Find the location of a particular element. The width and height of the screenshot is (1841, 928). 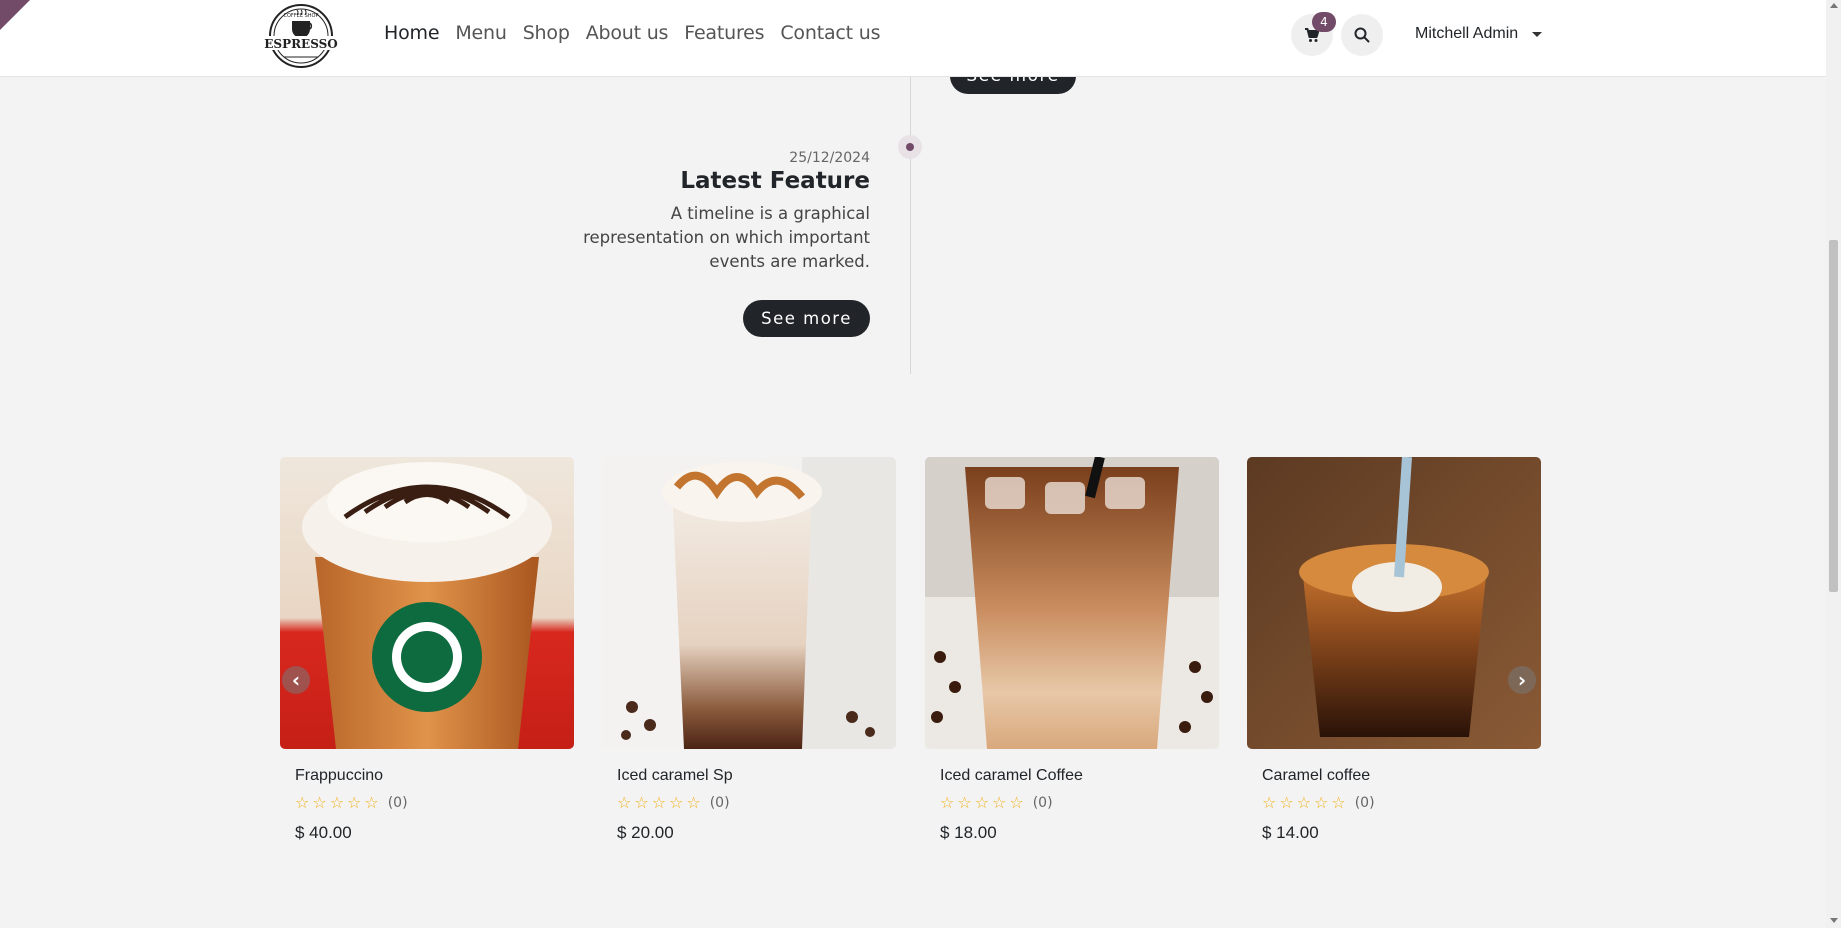

logo-brand-text: ESPRESSO is located at coordinates (300, 44).